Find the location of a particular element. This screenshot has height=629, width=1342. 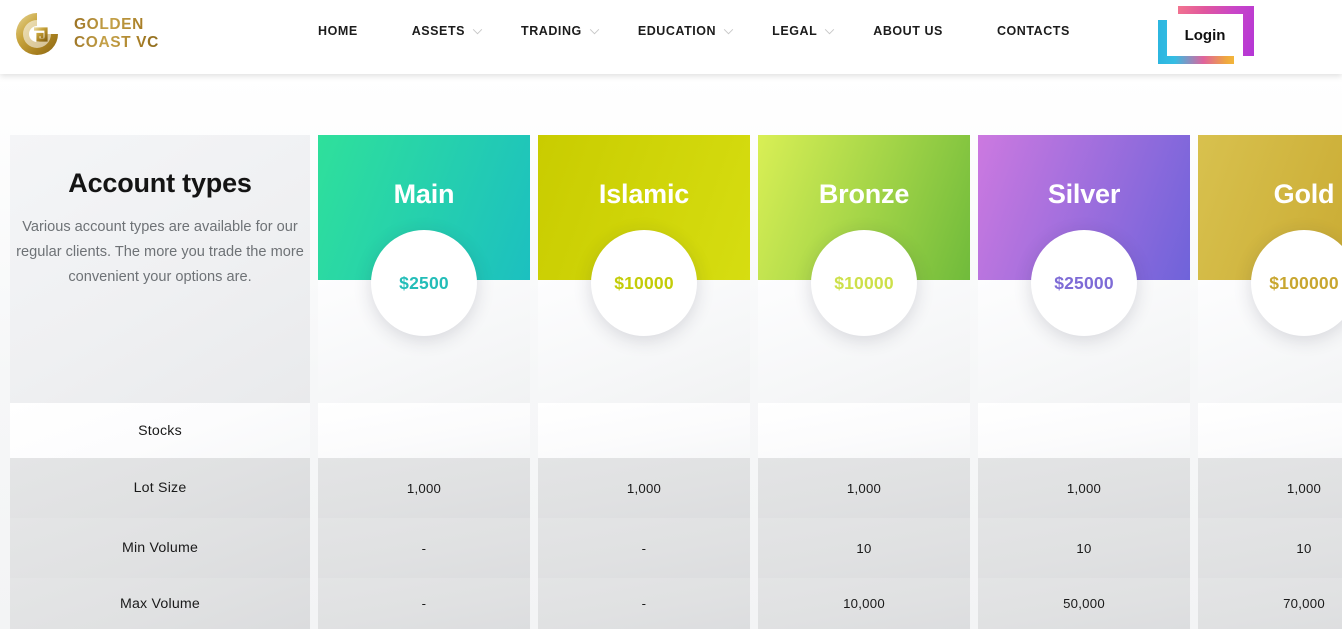

login-button: Login is located at coordinates (1206, 35).